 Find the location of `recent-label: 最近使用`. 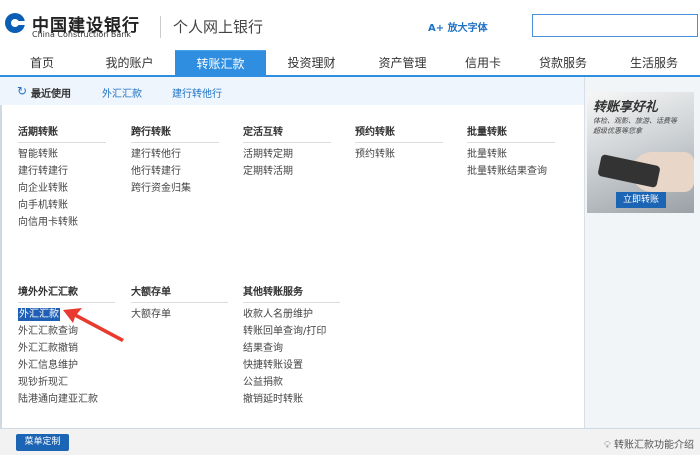

recent-label: 最近使用 is located at coordinates (51, 94).